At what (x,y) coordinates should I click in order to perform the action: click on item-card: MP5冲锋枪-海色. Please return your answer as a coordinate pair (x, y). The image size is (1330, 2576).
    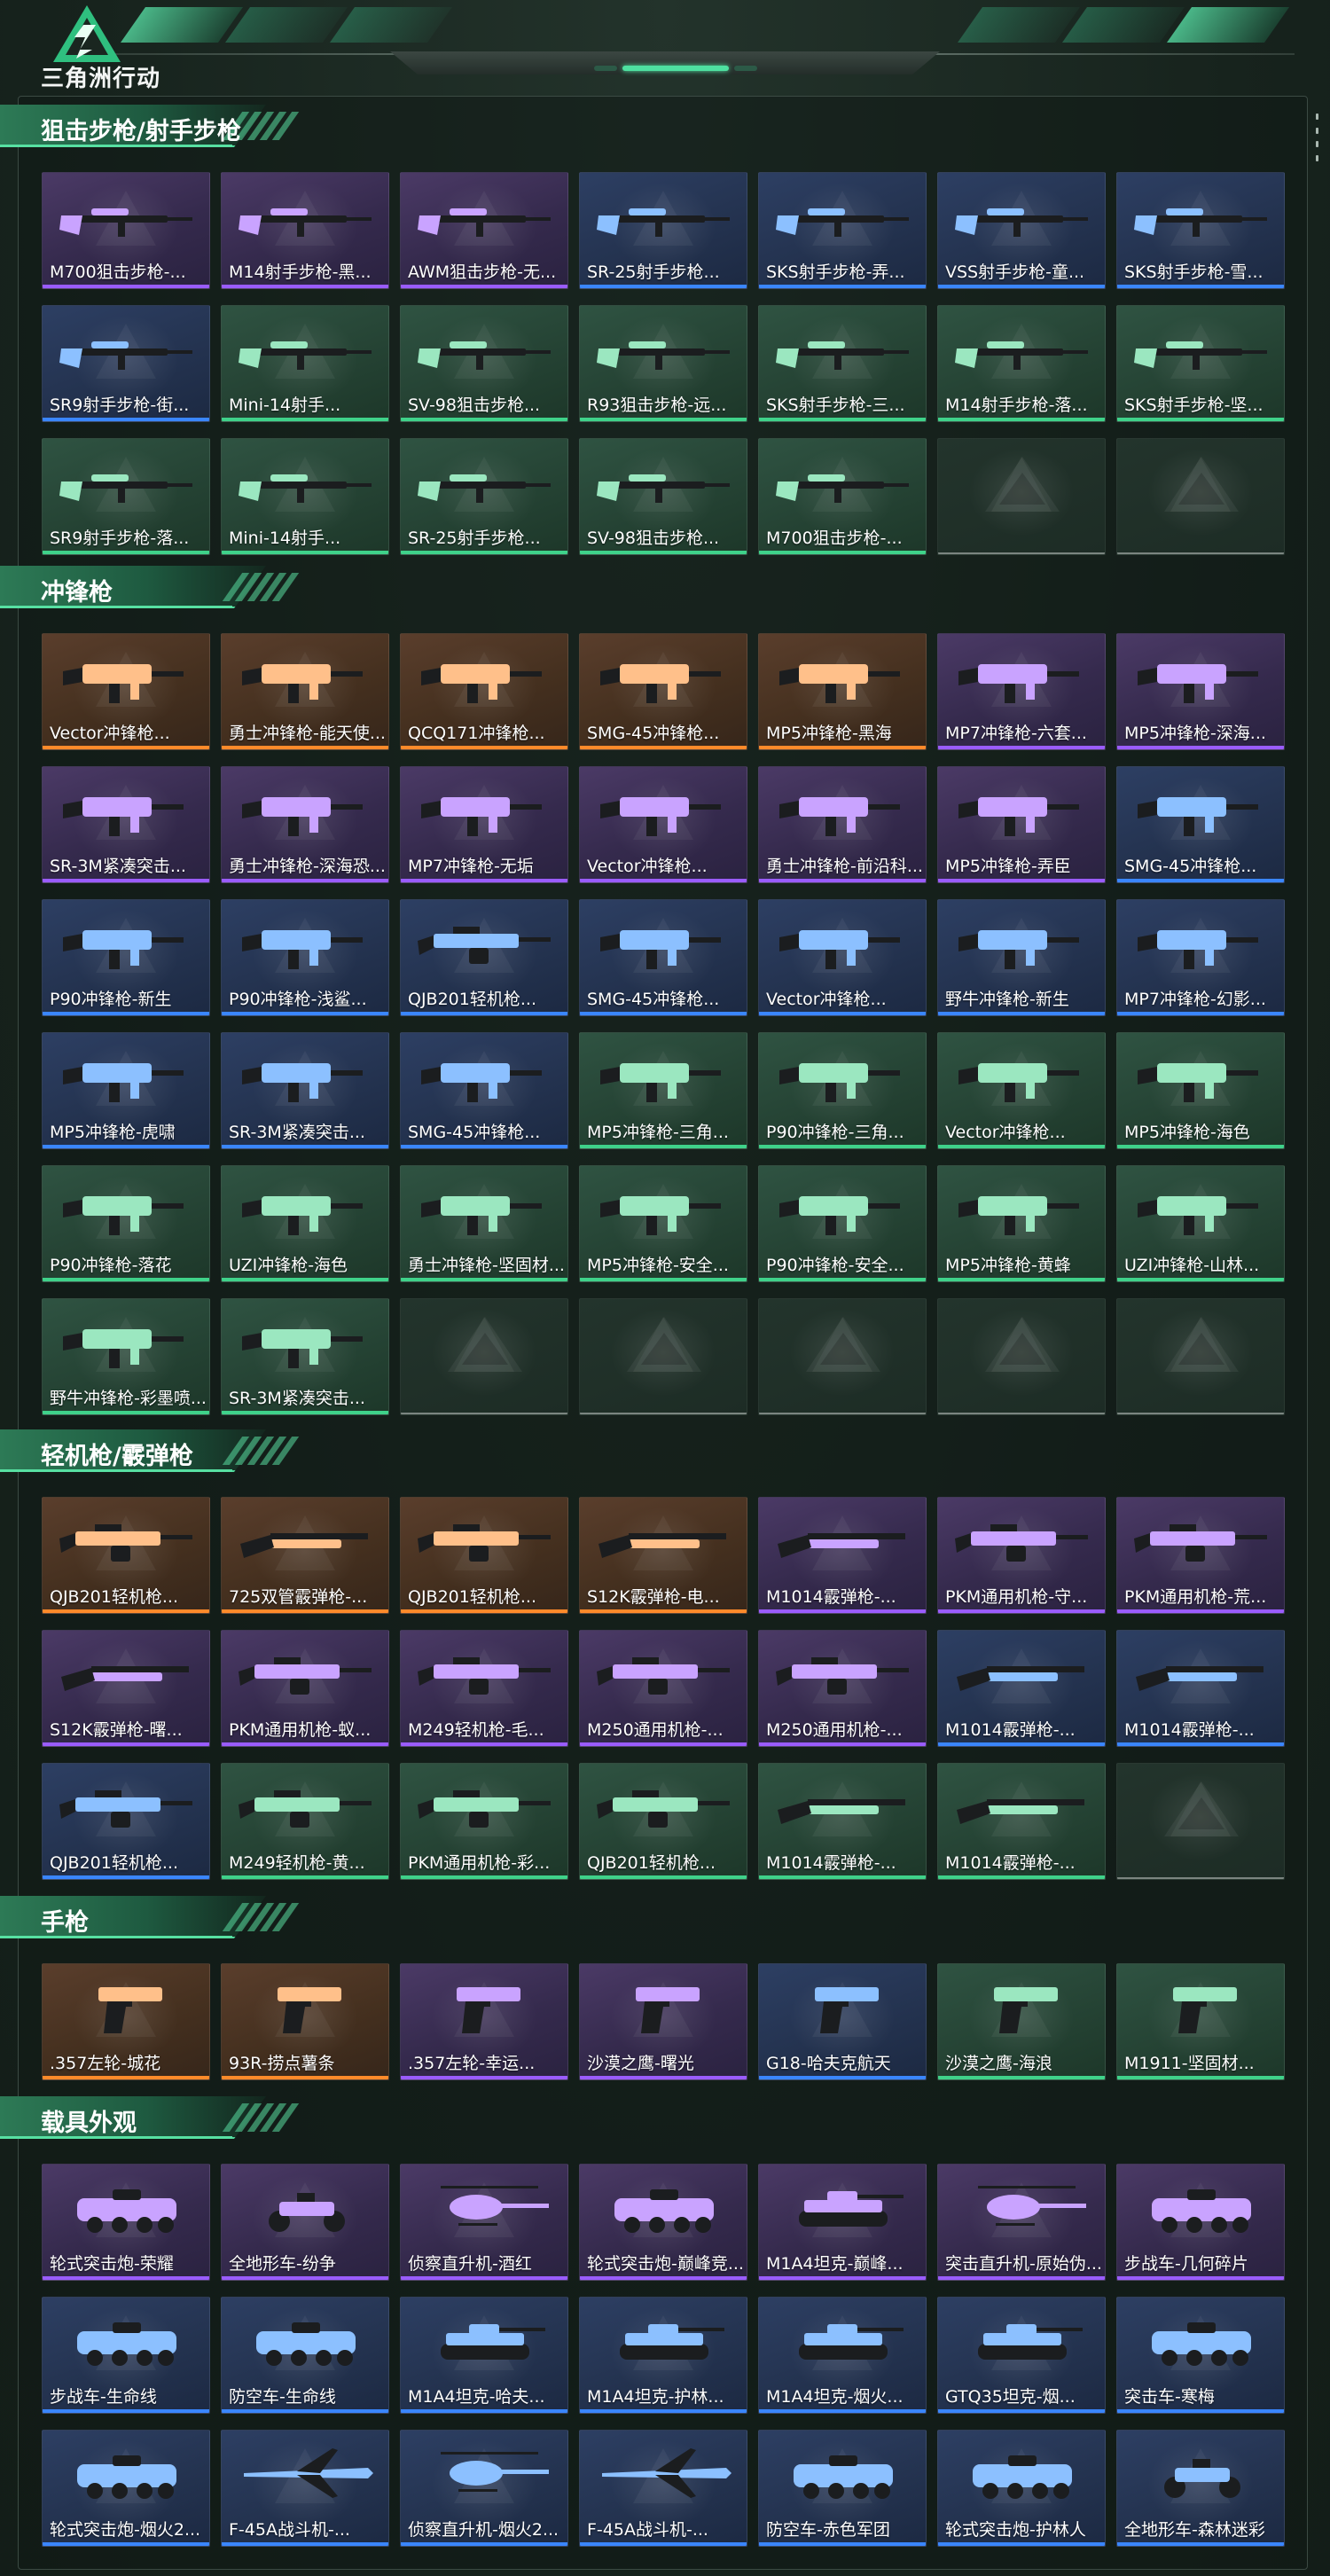
    Looking at the image, I should click on (1201, 1090).